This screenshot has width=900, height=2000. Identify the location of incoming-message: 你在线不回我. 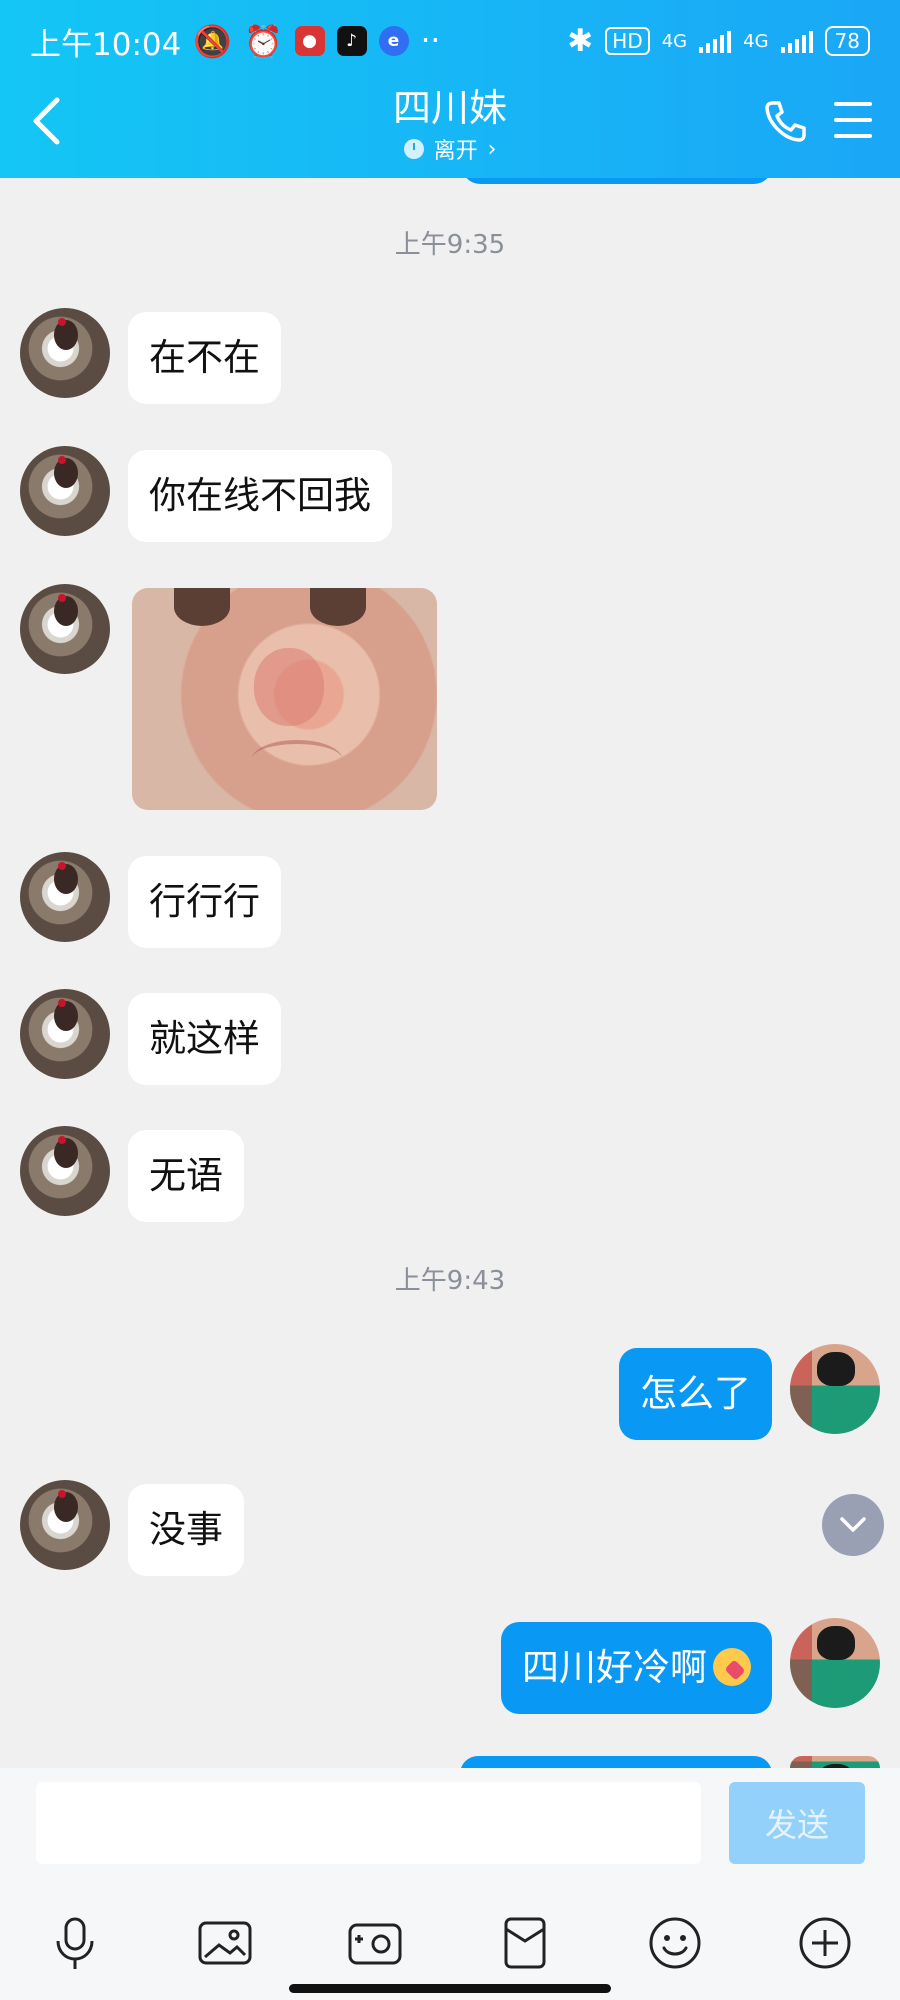
(260, 496).